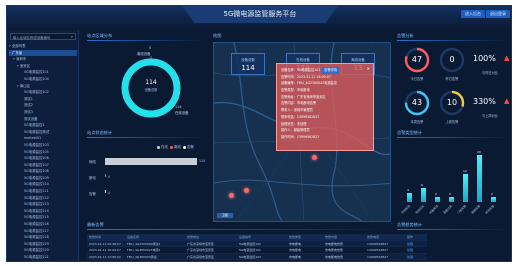 Image resolution: width=516 pixels, height=266 pixels. What do you see at coordinates (144, 250) in the screenshot?
I see `table-cell: FMU_4G4E00023电源1` at bounding box center [144, 250].